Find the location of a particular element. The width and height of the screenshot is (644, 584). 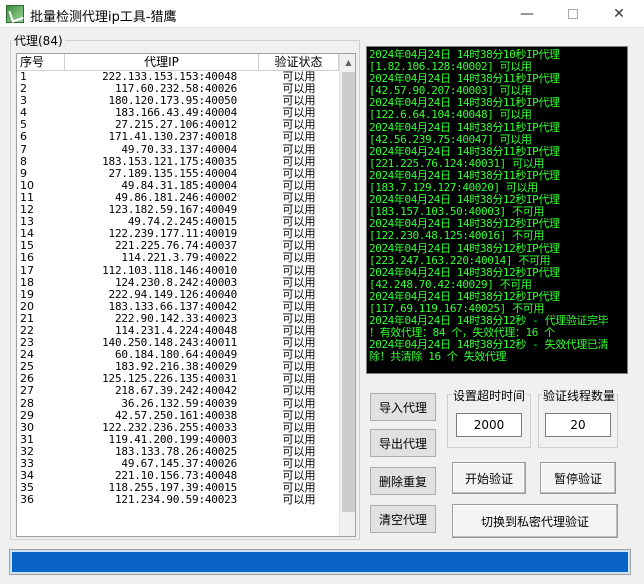

table-row: 29 42.57.250.161:40038 可以用 is located at coordinates (178, 415).